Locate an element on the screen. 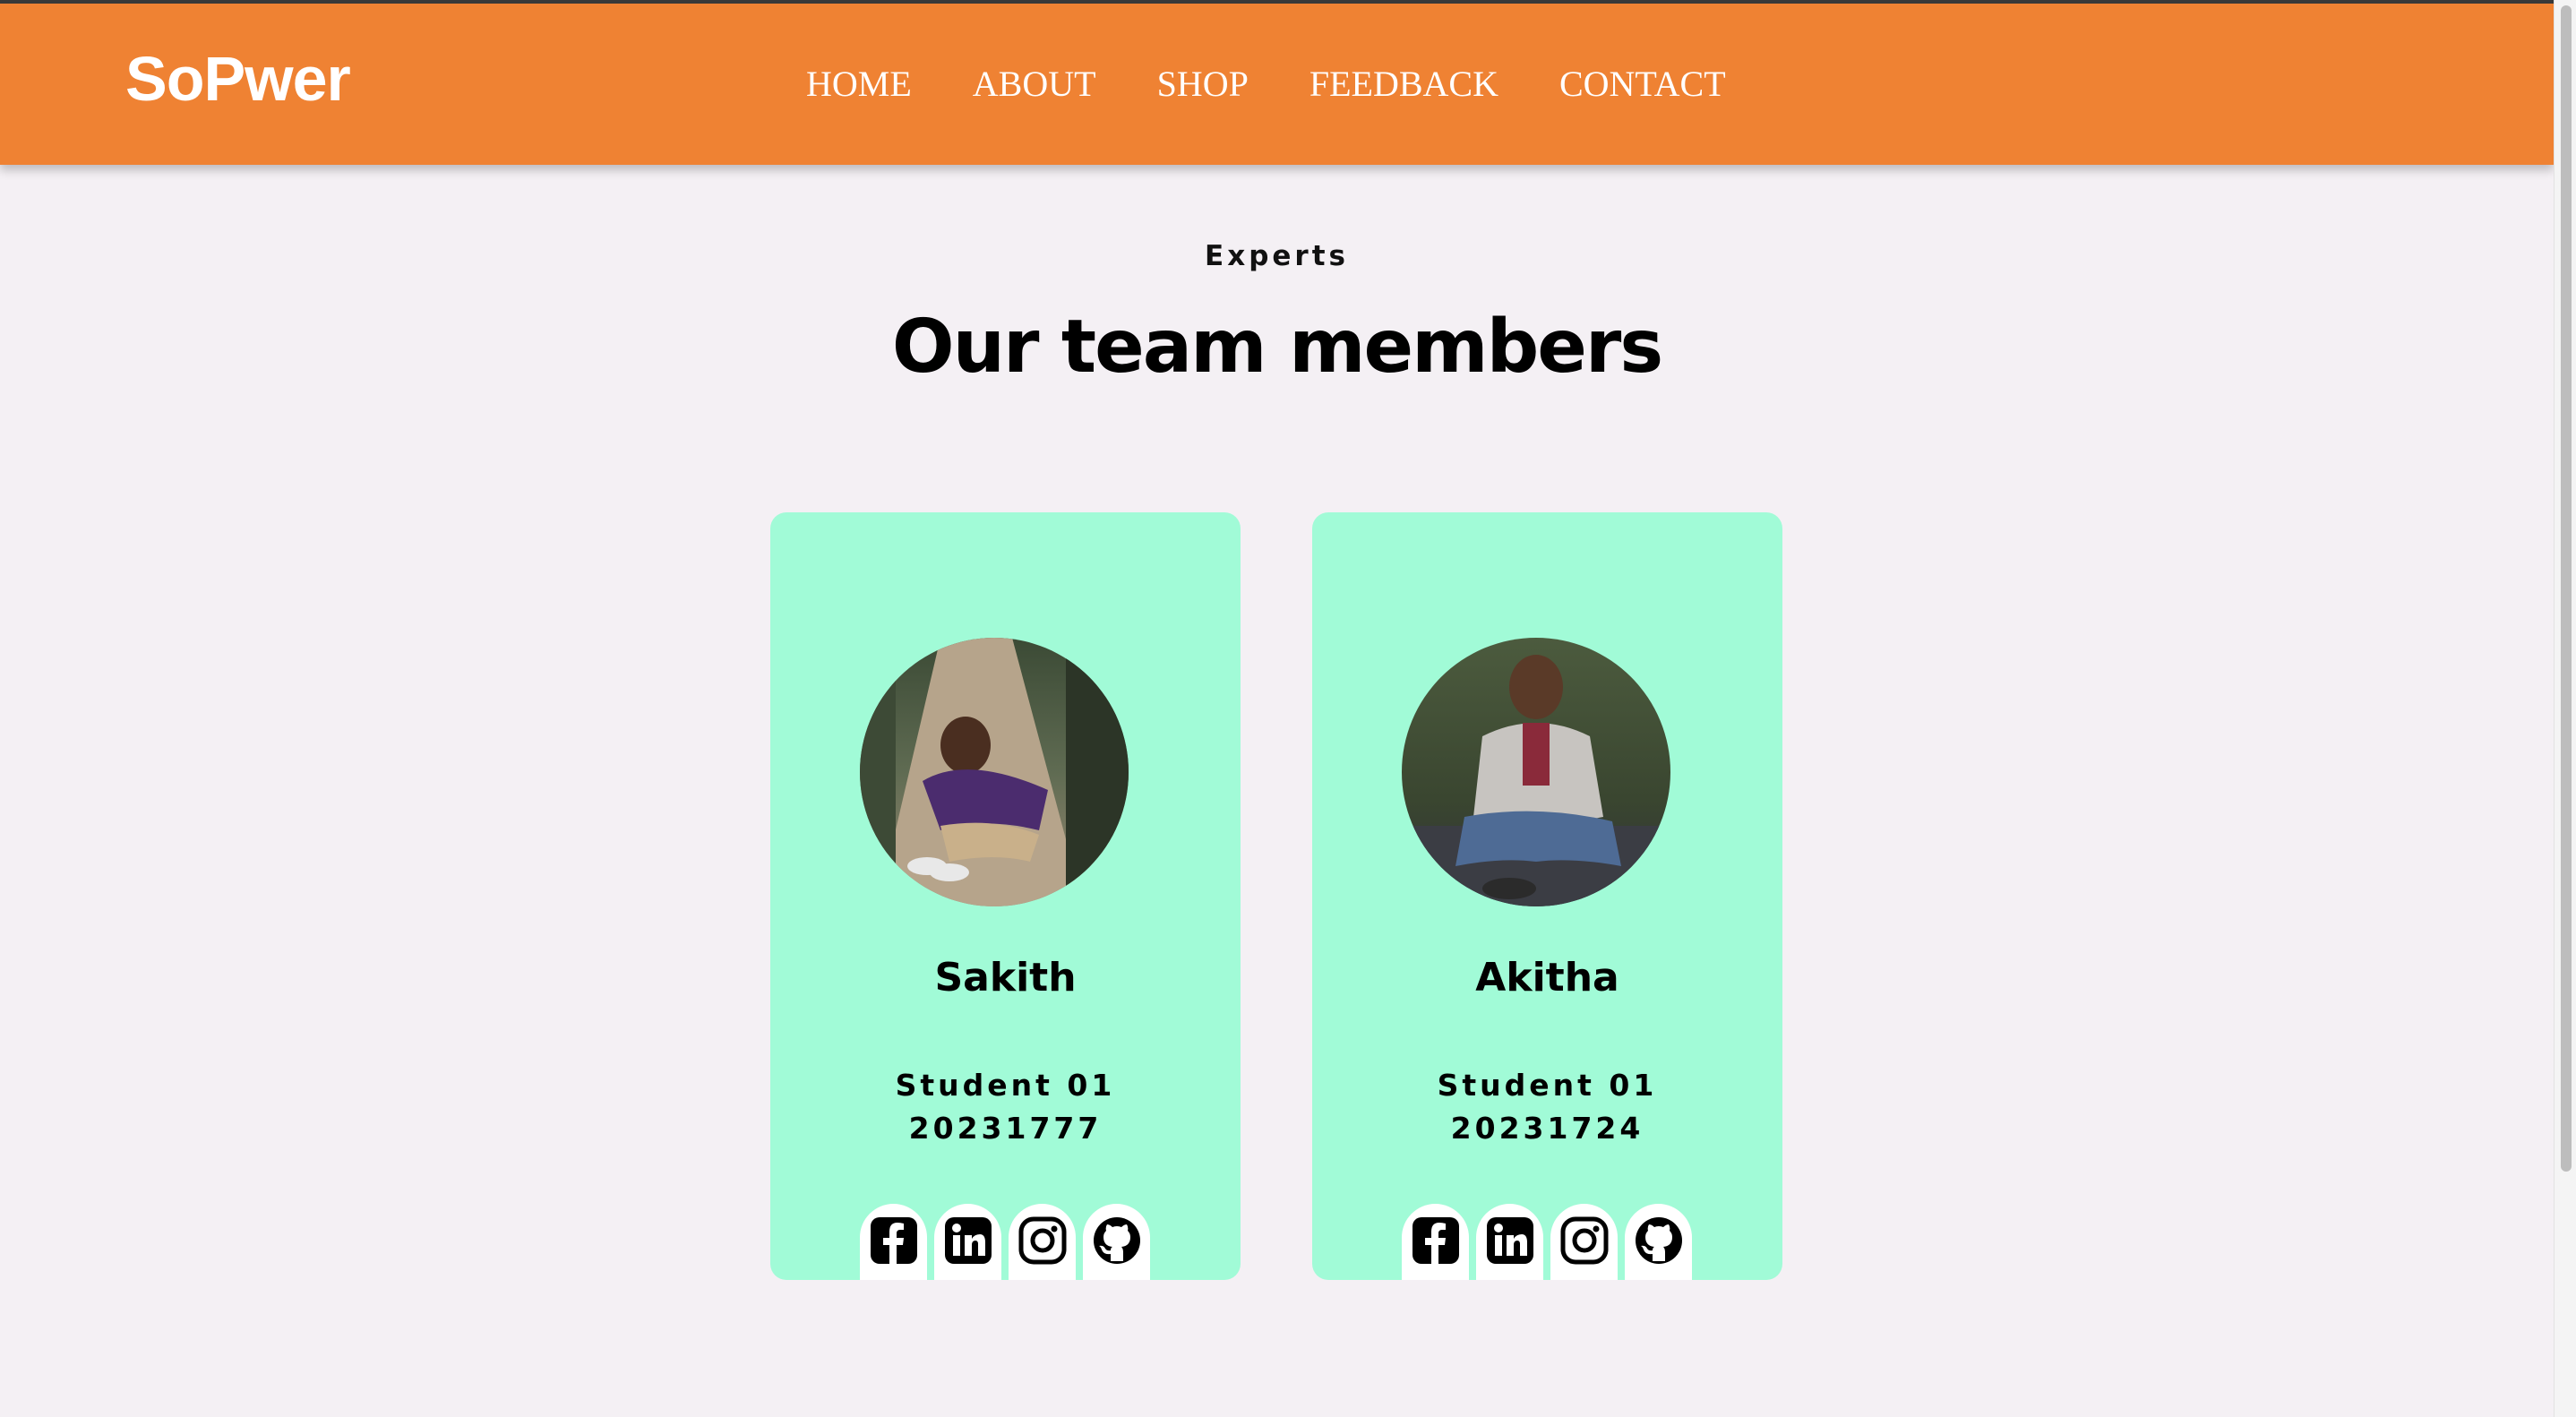  member-student-id: 20231724 is located at coordinates (1547, 1128).